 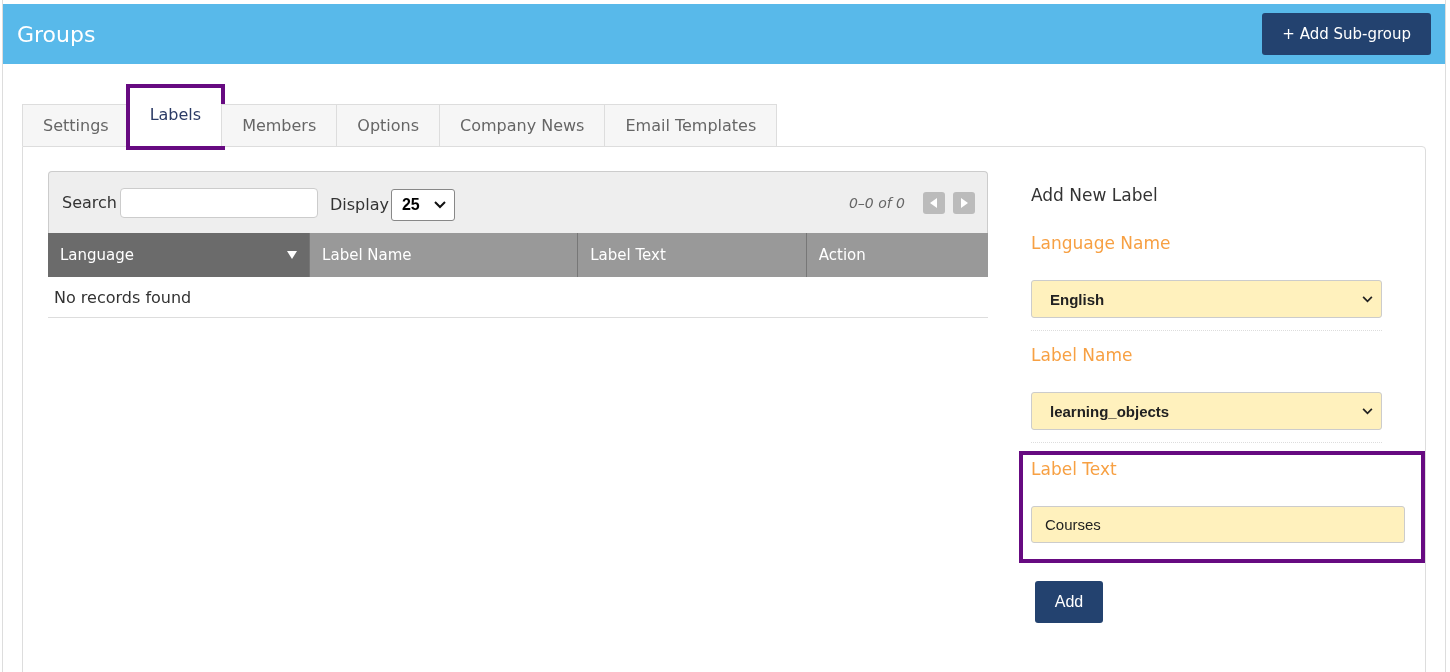 I want to click on tab: Labels, so click(x=175, y=117).